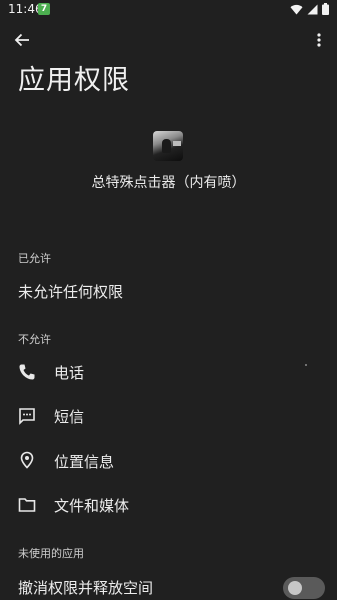 The width and height of the screenshot is (337, 600). I want to click on permission-row-sms: 短信, so click(168, 416).